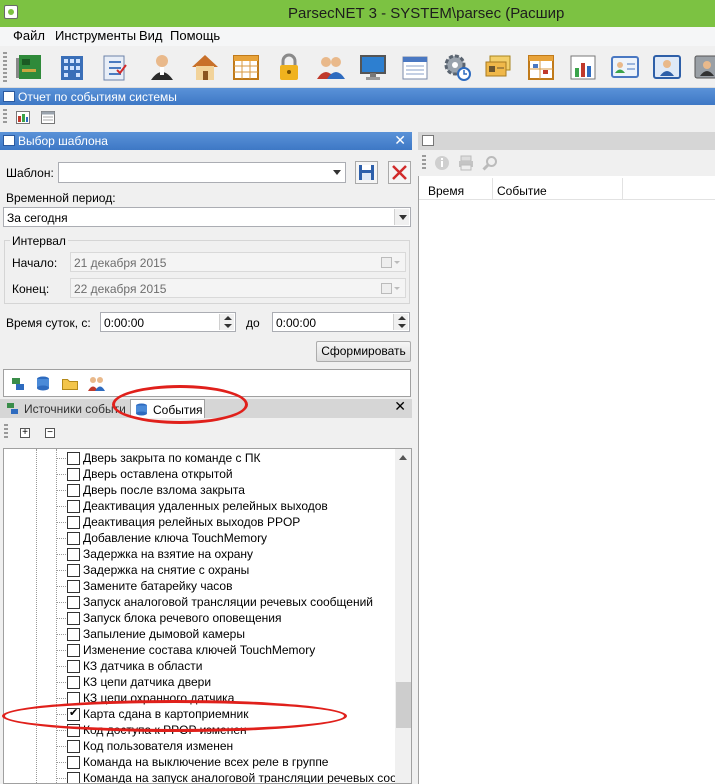 This screenshot has height=784, width=715. I want to click on network-card-icon, so click(29, 67).